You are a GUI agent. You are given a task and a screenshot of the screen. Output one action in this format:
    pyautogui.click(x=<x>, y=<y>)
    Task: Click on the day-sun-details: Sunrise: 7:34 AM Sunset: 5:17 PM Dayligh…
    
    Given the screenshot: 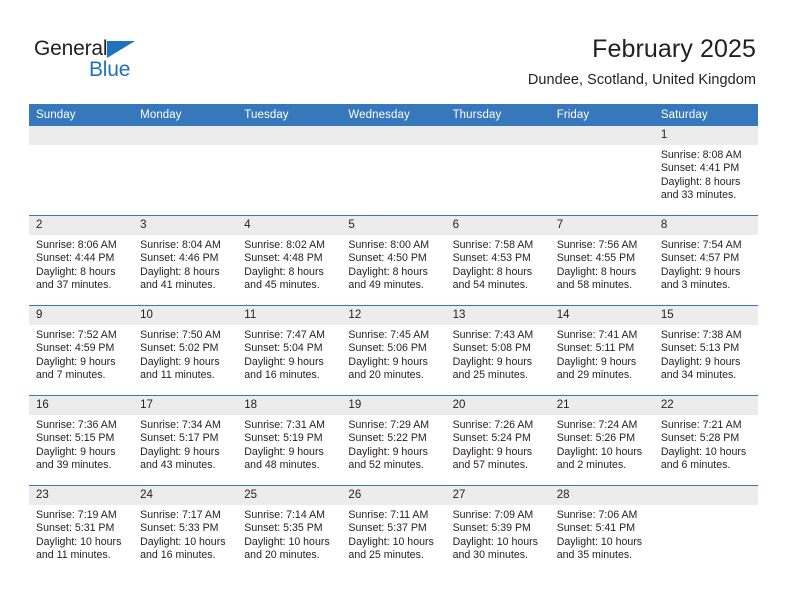 What is the action you would take?
    pyautogui.click(x=180, y=445)
    